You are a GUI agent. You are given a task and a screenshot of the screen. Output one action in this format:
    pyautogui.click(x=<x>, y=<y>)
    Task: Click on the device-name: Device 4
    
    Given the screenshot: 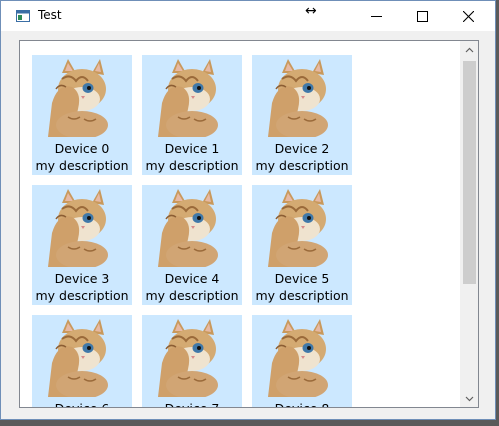 What is the action you would take?
    pyautogui.click(x=192, y=278)
    